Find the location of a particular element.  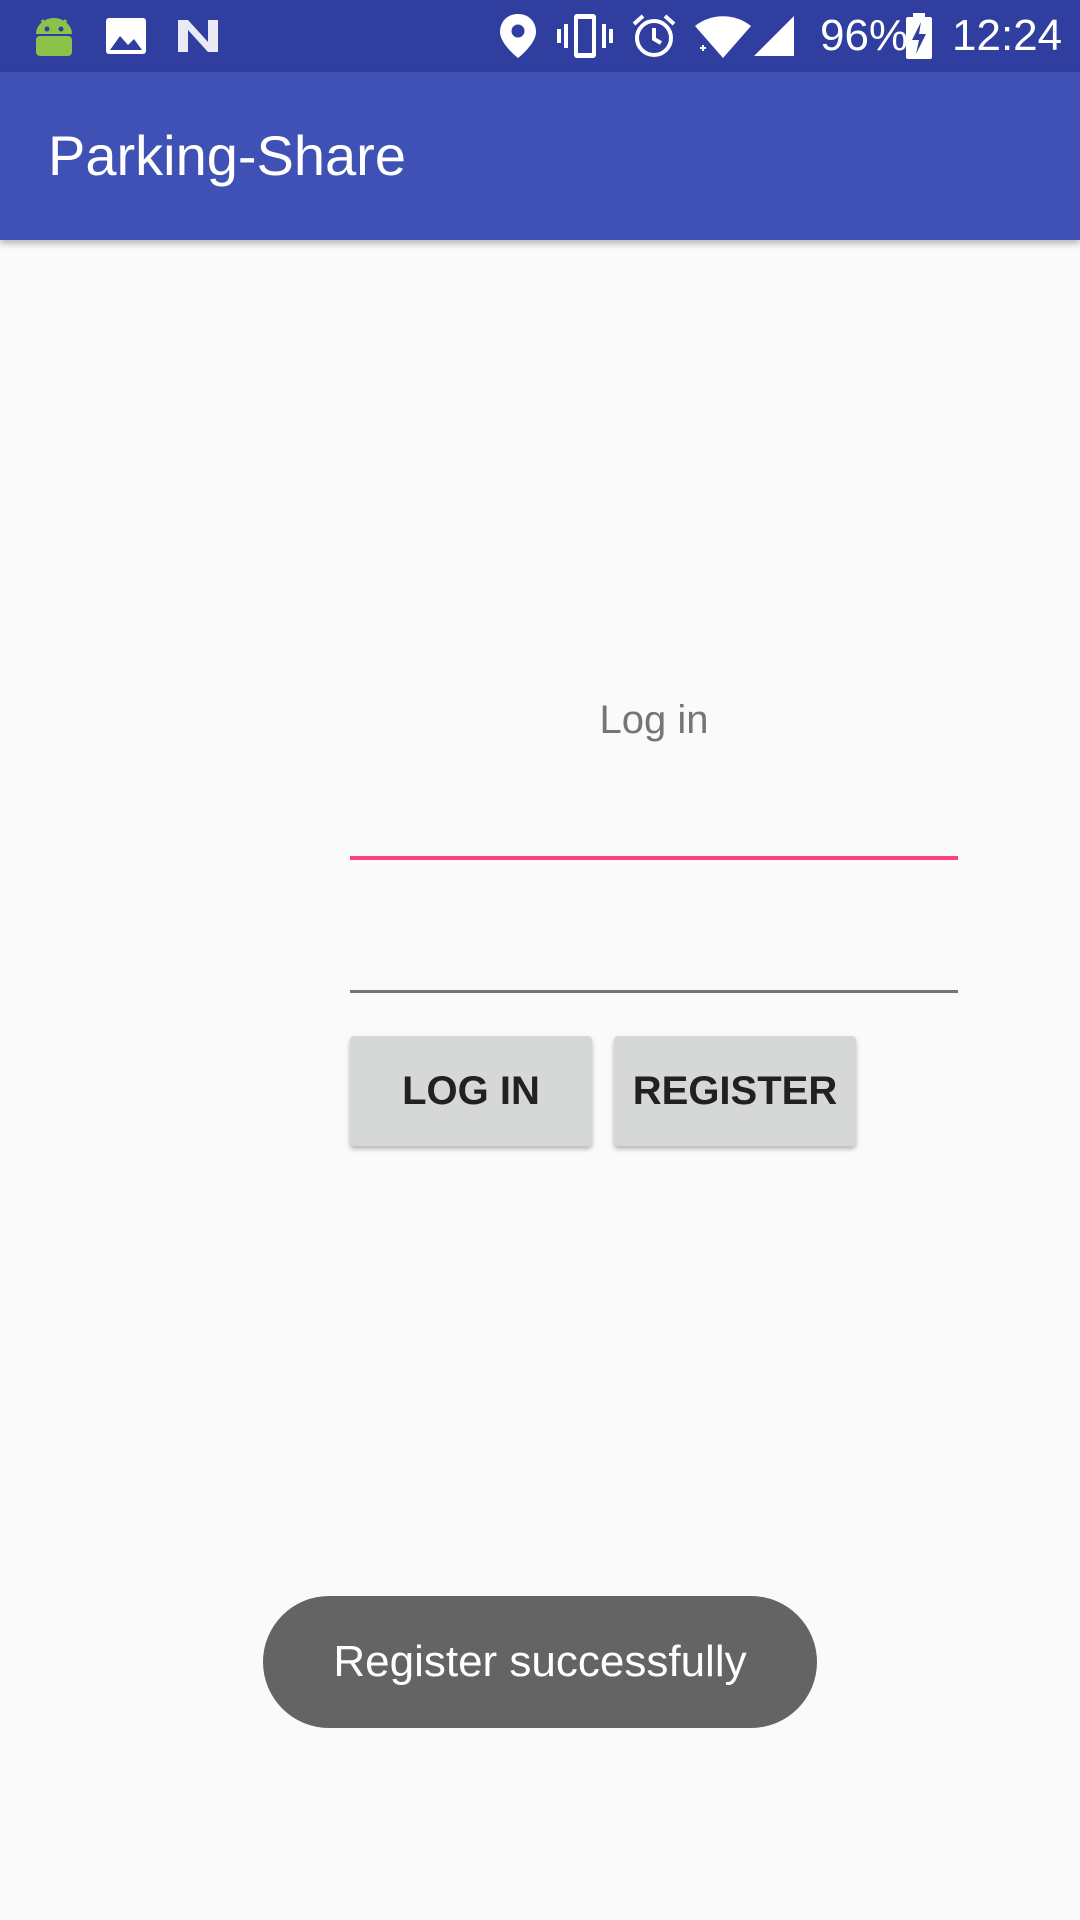

battery-charging-icon is located at coordinates (919, 36).